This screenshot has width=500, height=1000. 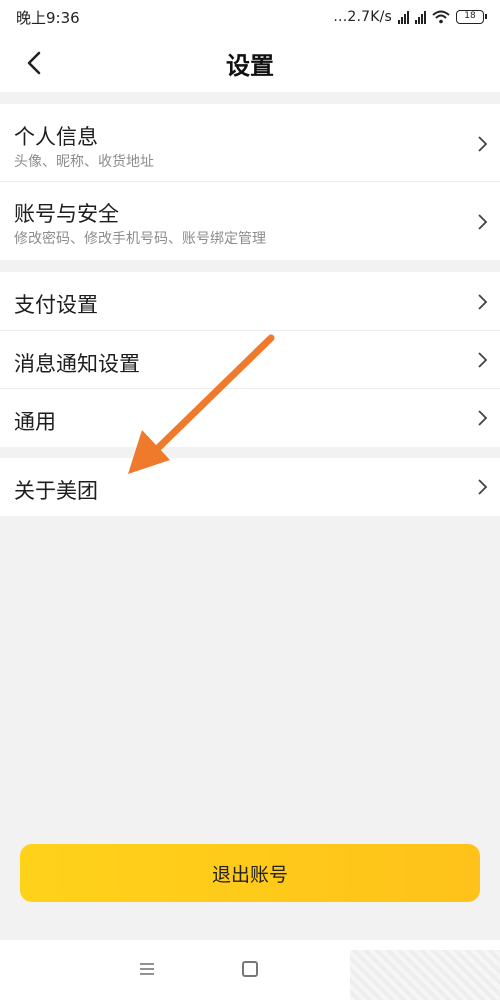 What do you see at coordinates (362, 17) in the screenshot?
I see `network-speed: ...2.7K/s` at bounding box center [362, 17].